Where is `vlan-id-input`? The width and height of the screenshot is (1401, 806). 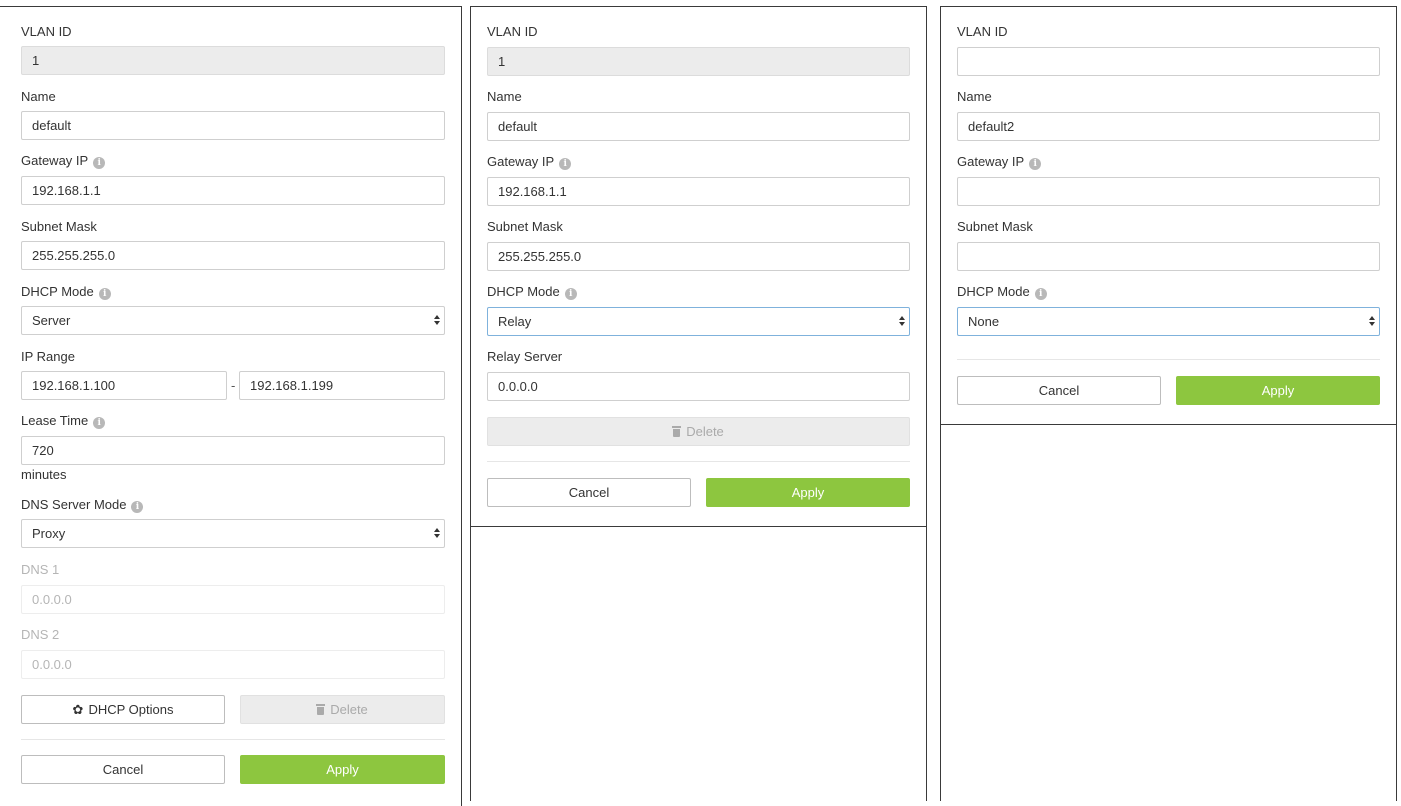
vlan-id-input is located at coordinates (1168, 61).